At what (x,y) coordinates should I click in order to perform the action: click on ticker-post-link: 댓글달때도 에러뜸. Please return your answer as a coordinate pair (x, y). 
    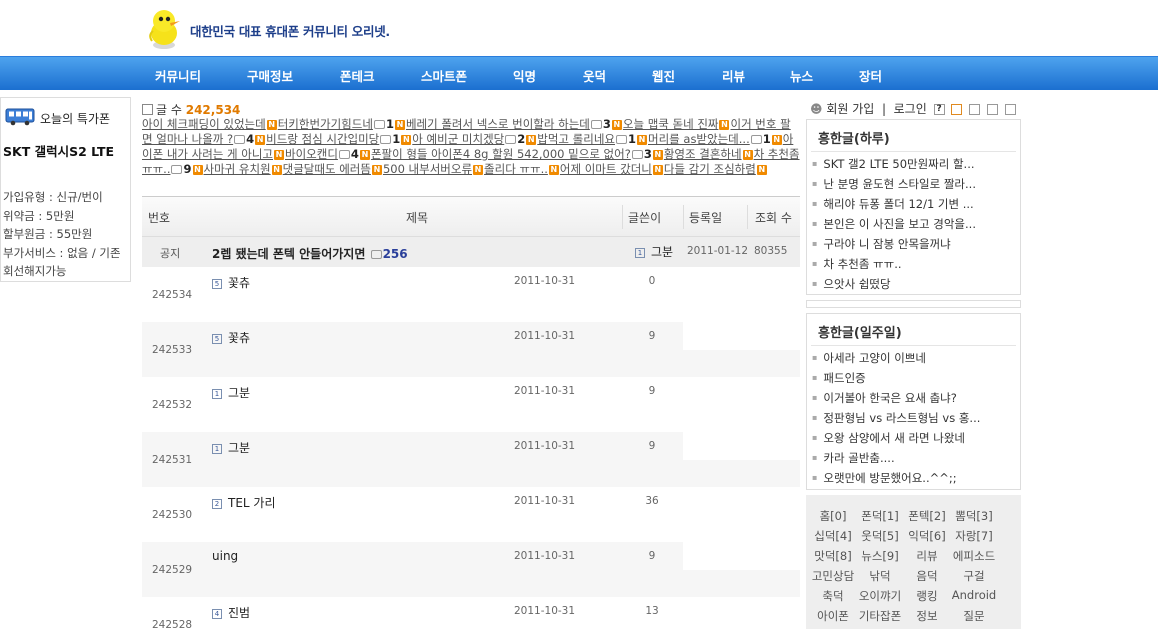
    Looking at the image, I should click on (327, 169).